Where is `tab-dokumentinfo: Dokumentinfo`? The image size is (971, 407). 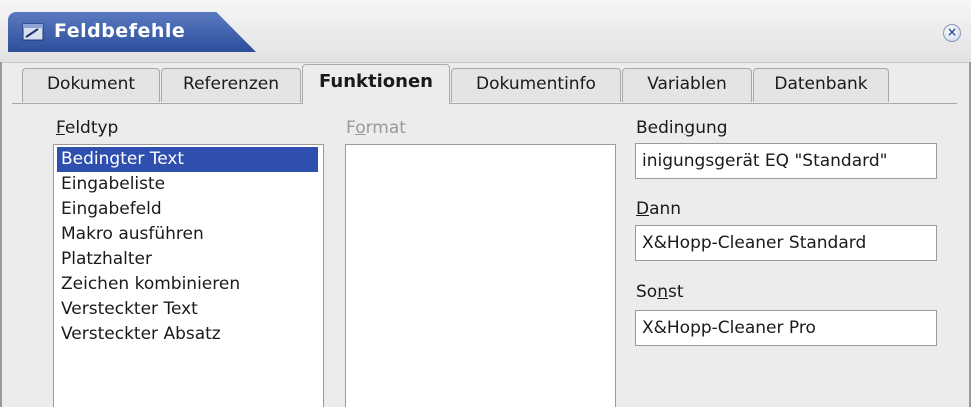 tab-dokumentinfo: Dokumentinfo is located at coordinates (536, 85).